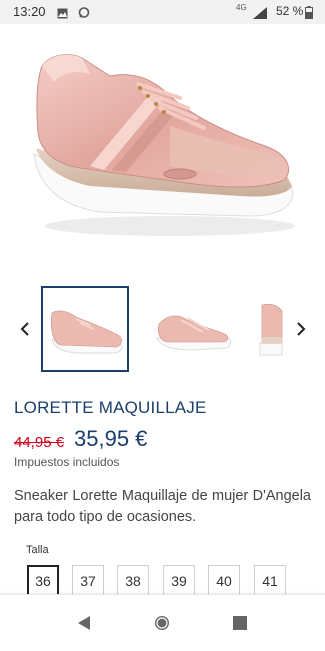  Describe the element at coordinates (260, 15) in the screenshot. I see `signal-icon` at that location.